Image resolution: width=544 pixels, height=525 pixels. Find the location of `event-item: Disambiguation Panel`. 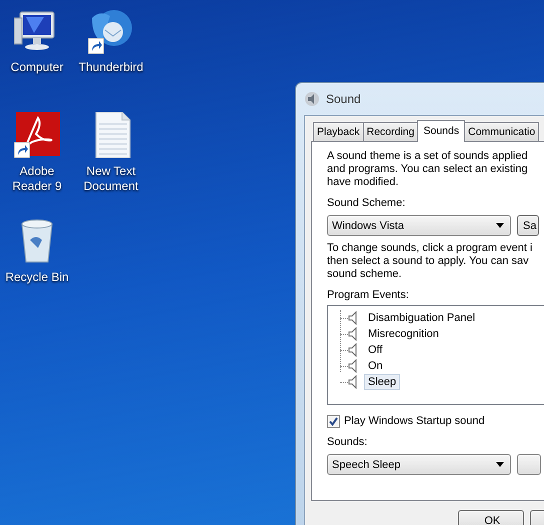

event-item: Disambiguation Panel is located at coordinates (422, 318).